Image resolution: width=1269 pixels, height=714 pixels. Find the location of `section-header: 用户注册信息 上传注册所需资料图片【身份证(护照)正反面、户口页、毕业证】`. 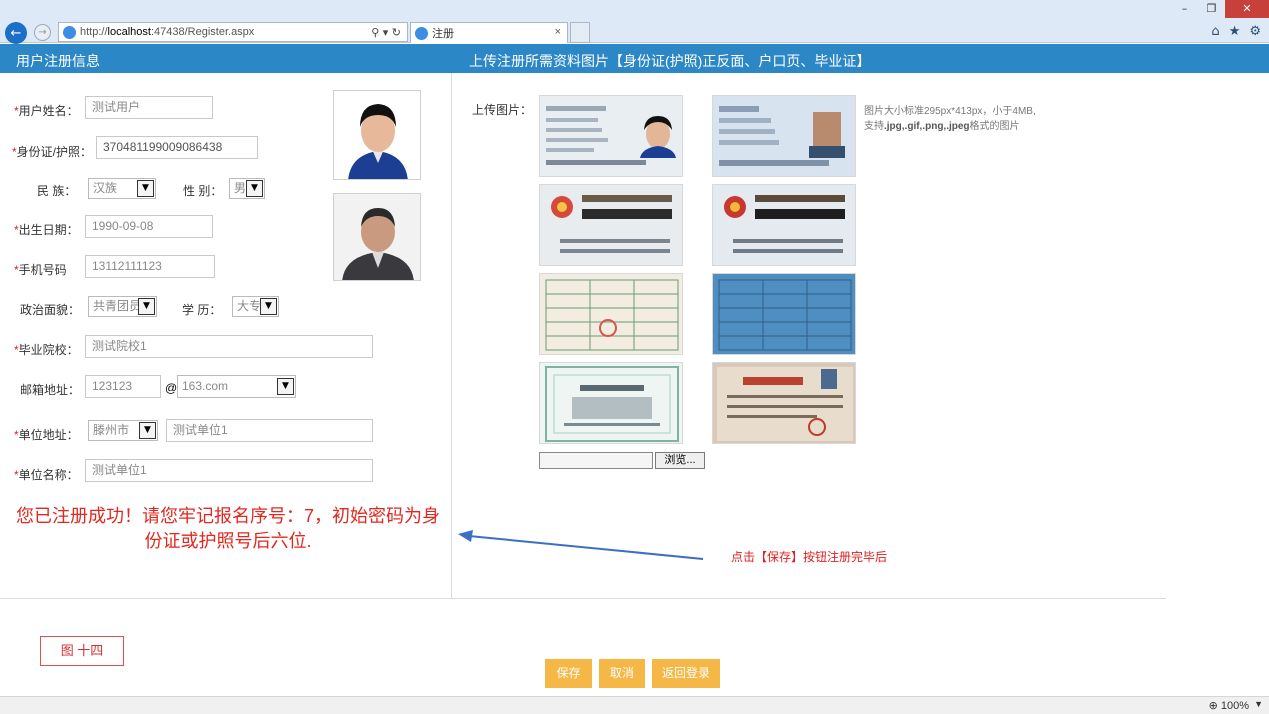

section-header: 用户注册信息 上传注册所需资料图片【身份证(护照)正反面、户口页、毕业证】 is located at coordinates (634, 58).